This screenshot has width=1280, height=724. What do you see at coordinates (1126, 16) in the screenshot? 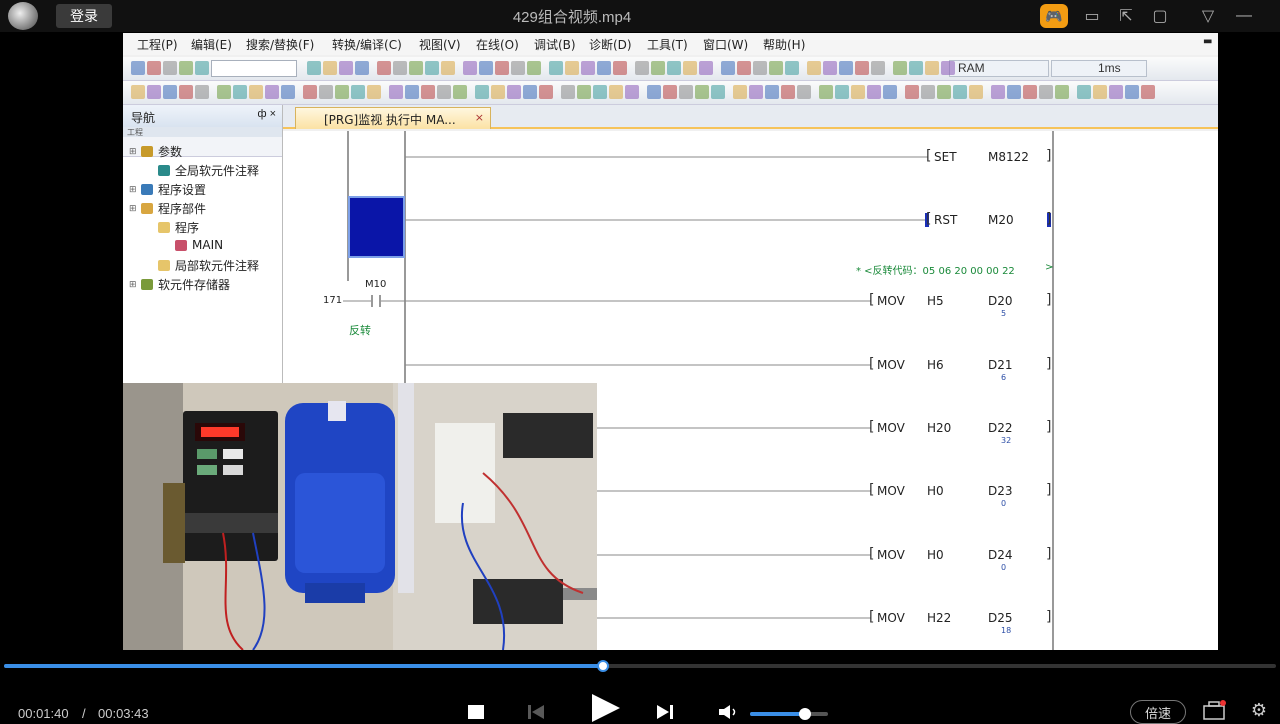
I see `pin-icon: ⇱` at bounding box center [1126, 16].